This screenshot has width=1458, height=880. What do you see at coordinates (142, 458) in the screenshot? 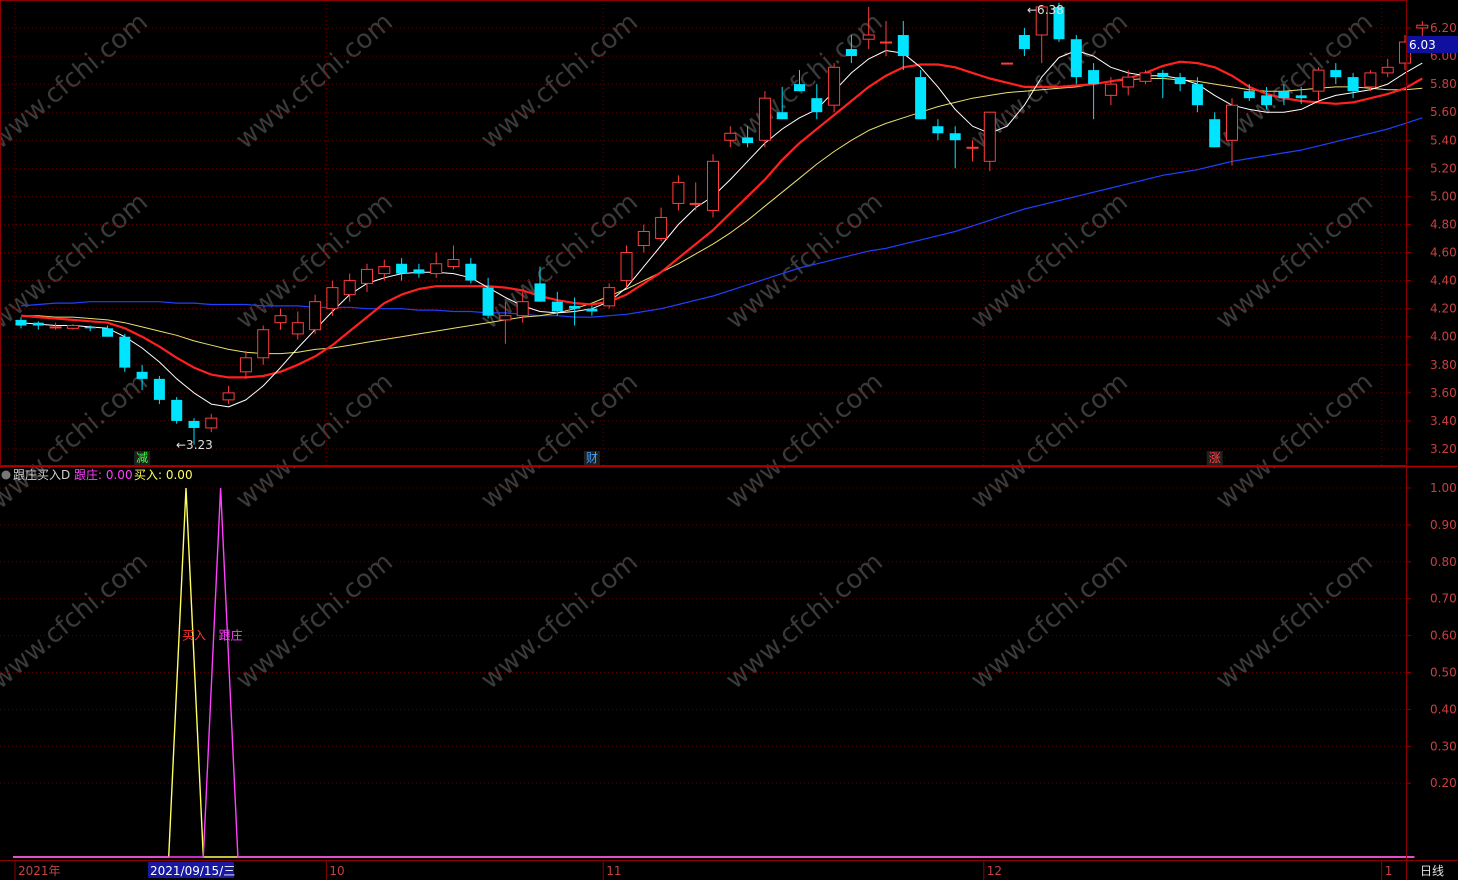
I see `event-marker-label: 减` at bounding box center [142, 458].